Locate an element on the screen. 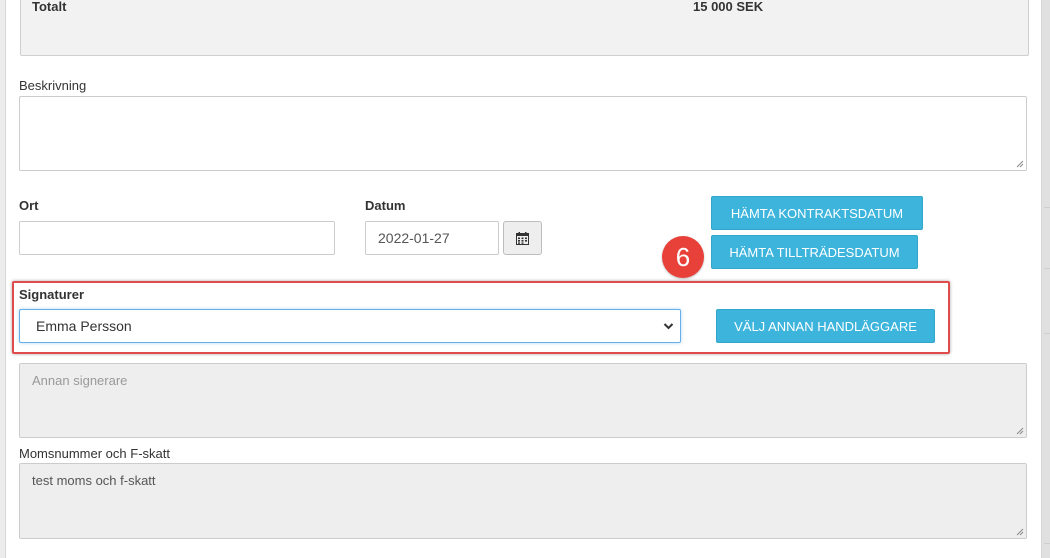  description-label: Beskrivning is located at coordinates (53, 85).